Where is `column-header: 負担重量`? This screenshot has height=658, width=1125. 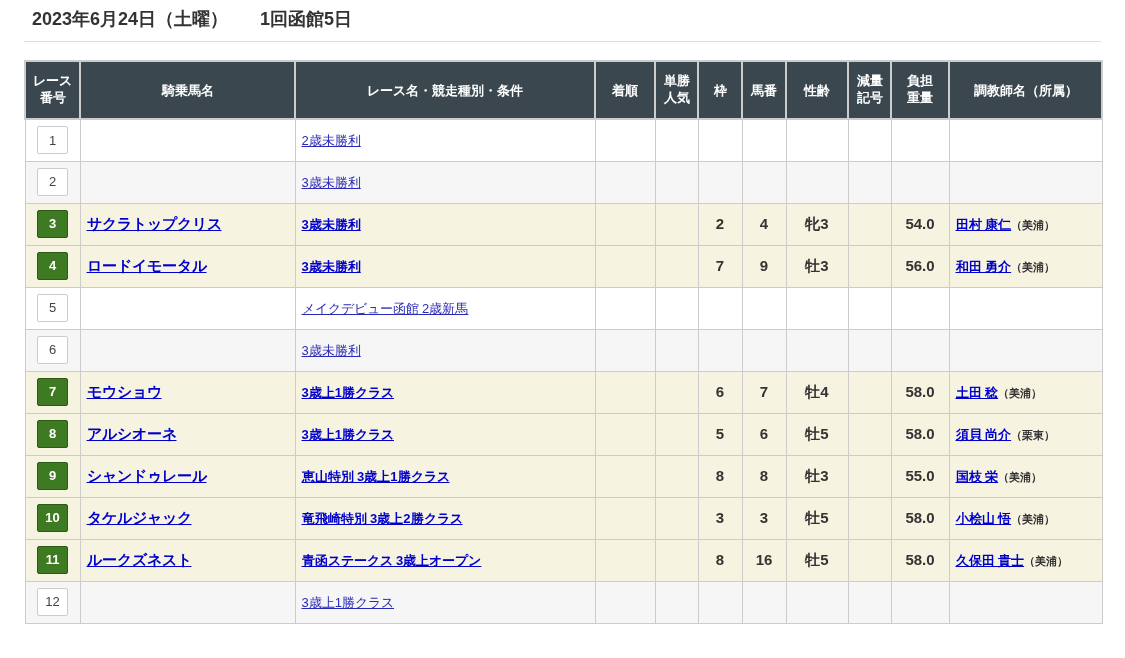
column-header: 負担重量 is located at coordinates (920, 88).